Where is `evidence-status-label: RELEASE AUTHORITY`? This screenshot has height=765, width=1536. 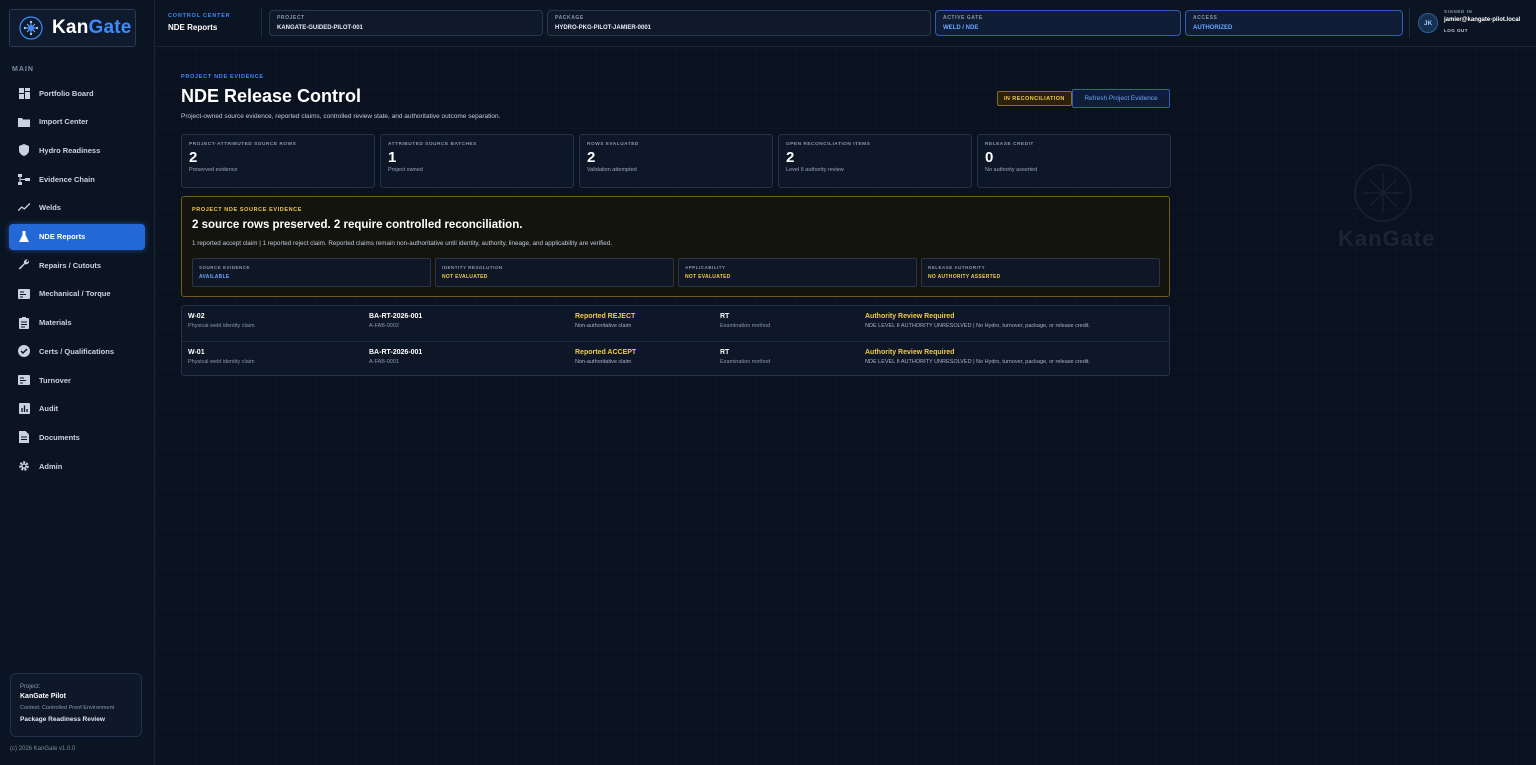 evidence-status-label: RELEASE AUTHORITY is located at coordinates (957, 267).